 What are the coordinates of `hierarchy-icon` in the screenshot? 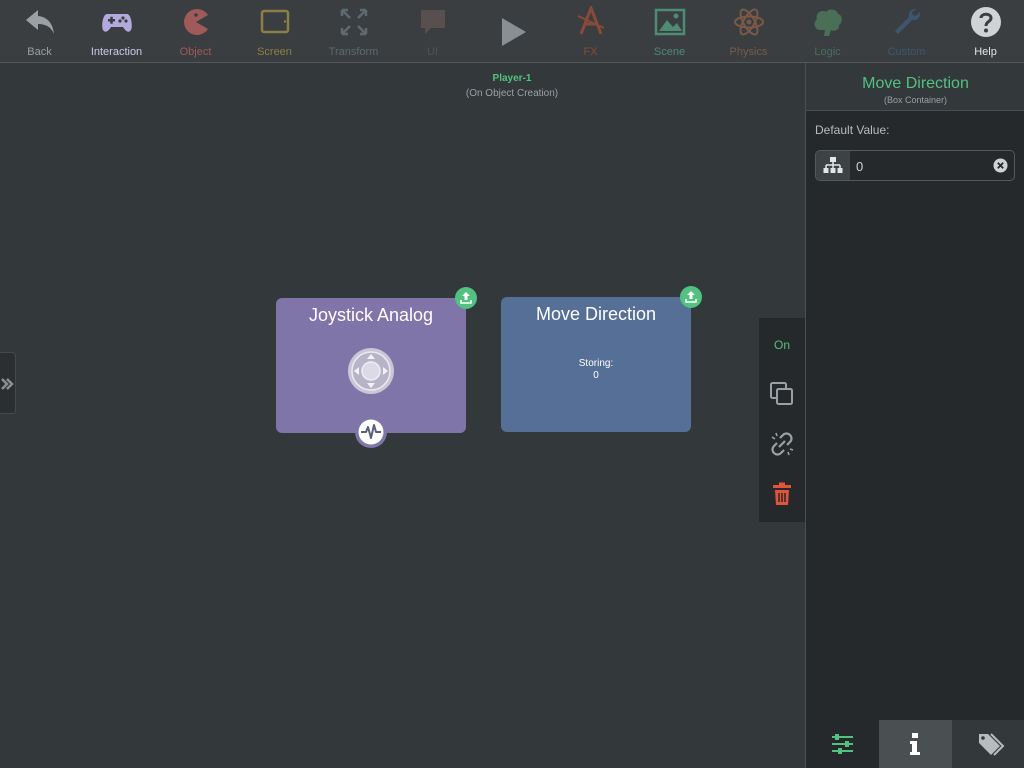 It's located at (833, 165).